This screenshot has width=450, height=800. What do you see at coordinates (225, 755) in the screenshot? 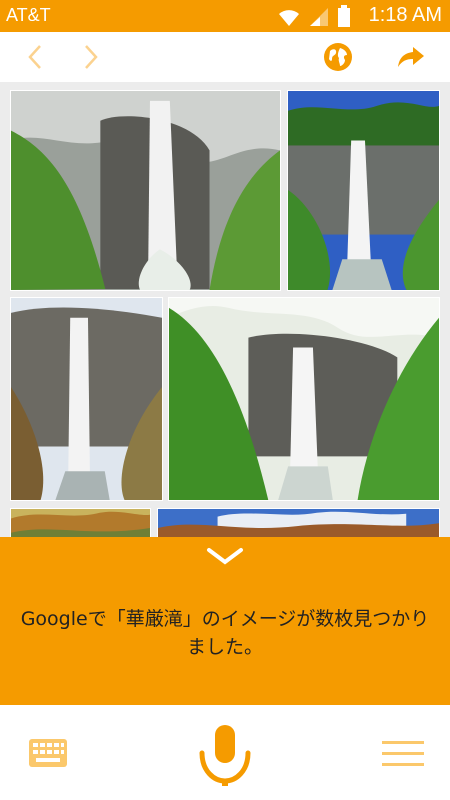
I see `microphone-icon` at bounding box center [225, 755].